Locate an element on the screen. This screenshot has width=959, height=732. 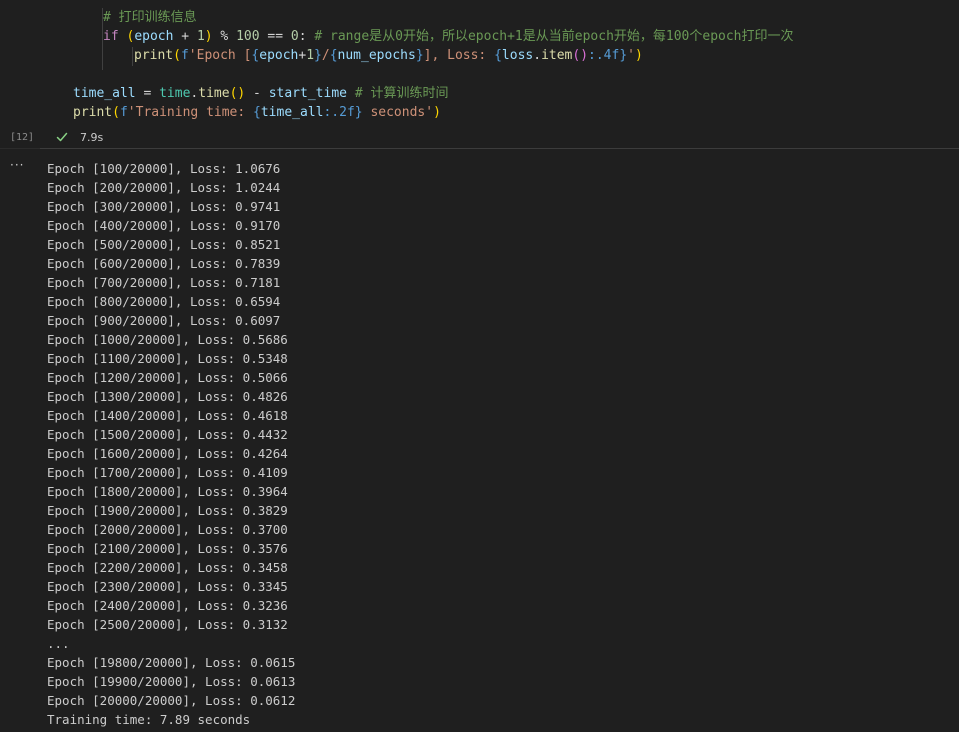
output-line: Epoch [500/20000], Loss: 0.8521 is located at coordinates (164, 244).